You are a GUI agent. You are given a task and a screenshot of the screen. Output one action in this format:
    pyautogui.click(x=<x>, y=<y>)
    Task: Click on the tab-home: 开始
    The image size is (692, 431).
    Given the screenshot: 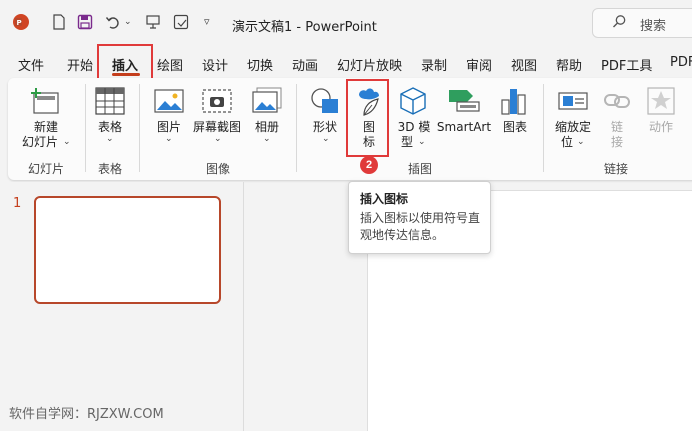 What is the action you would take?
    pyautogui.click(x=80, y=64)
    